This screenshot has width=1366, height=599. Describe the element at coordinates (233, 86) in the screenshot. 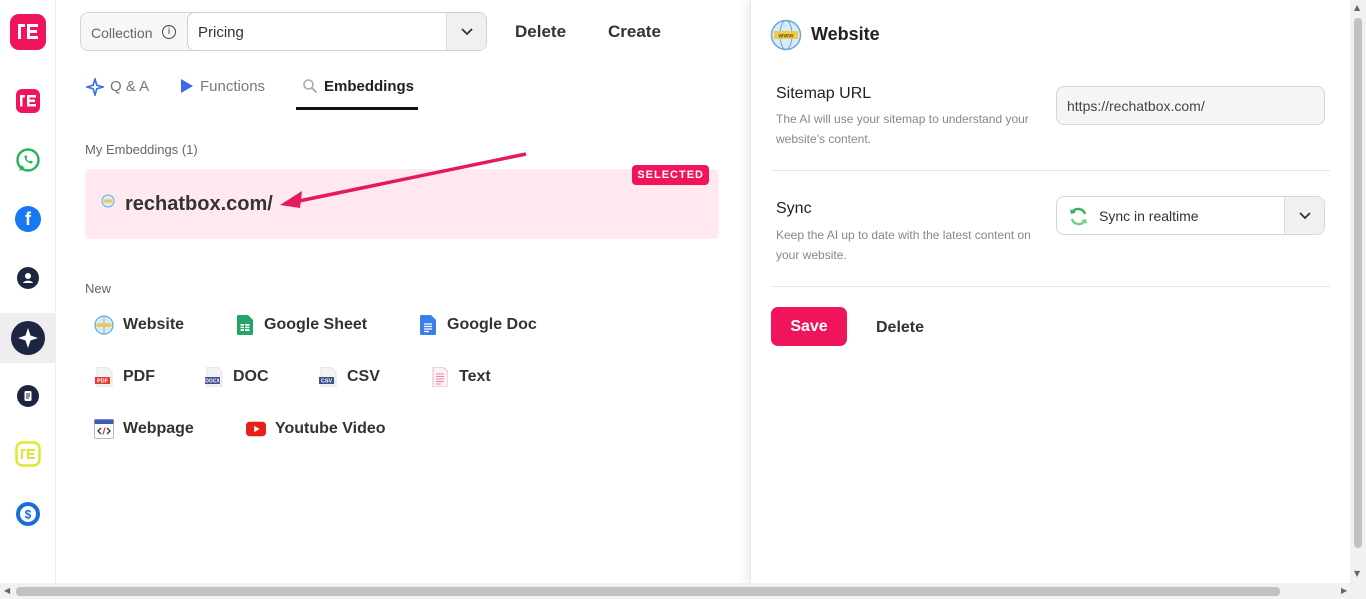

I see `tab-functions-label: Functions` at that location.